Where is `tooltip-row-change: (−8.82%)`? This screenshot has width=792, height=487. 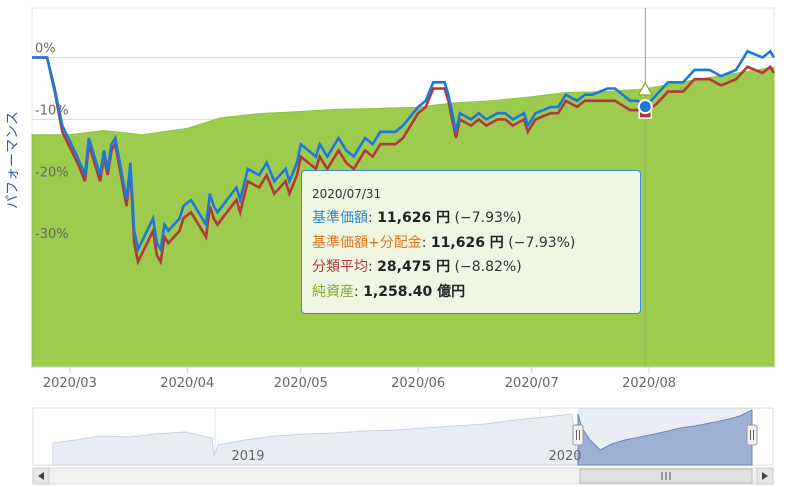
tooltip-row-change: (−8.82%) is located at coordinates (486, 267).